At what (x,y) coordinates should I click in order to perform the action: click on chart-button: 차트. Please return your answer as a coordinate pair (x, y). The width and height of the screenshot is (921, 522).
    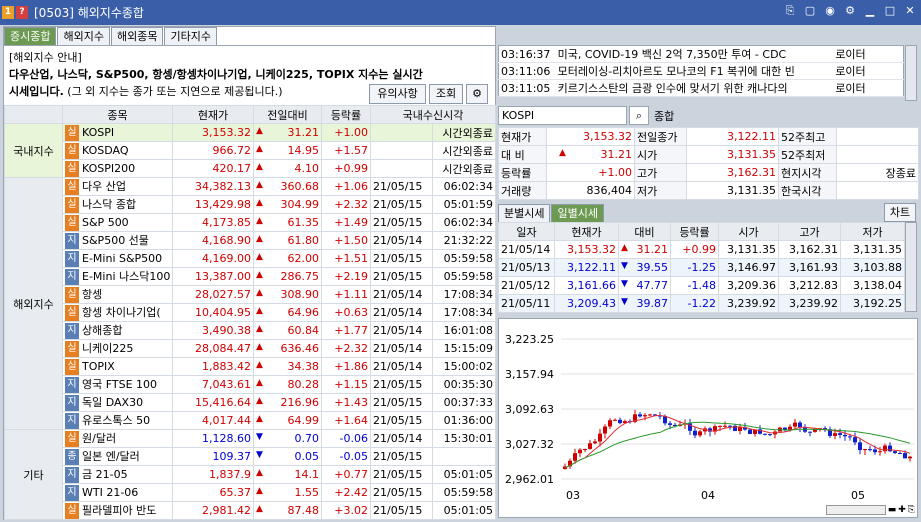
    Looking at the image, I should click on (900, 212).